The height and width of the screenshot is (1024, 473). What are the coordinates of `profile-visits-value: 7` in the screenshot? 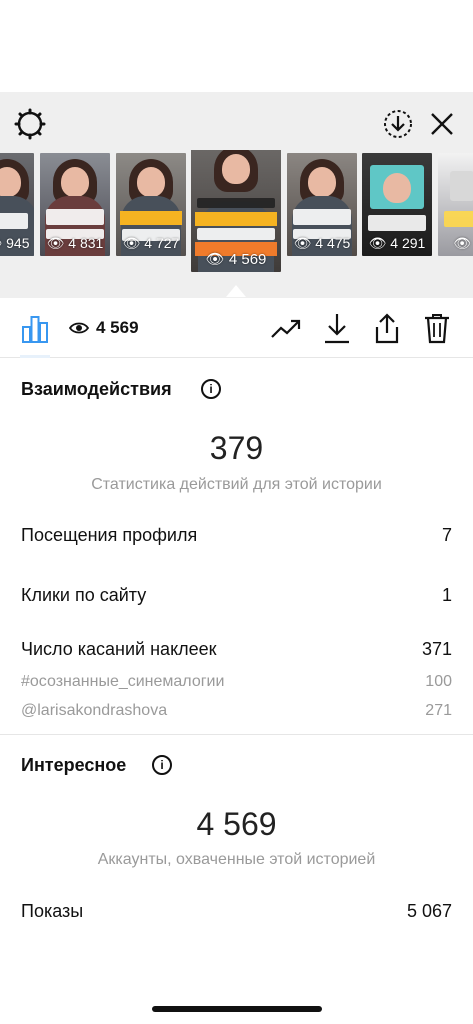 It's located at (446, 535).